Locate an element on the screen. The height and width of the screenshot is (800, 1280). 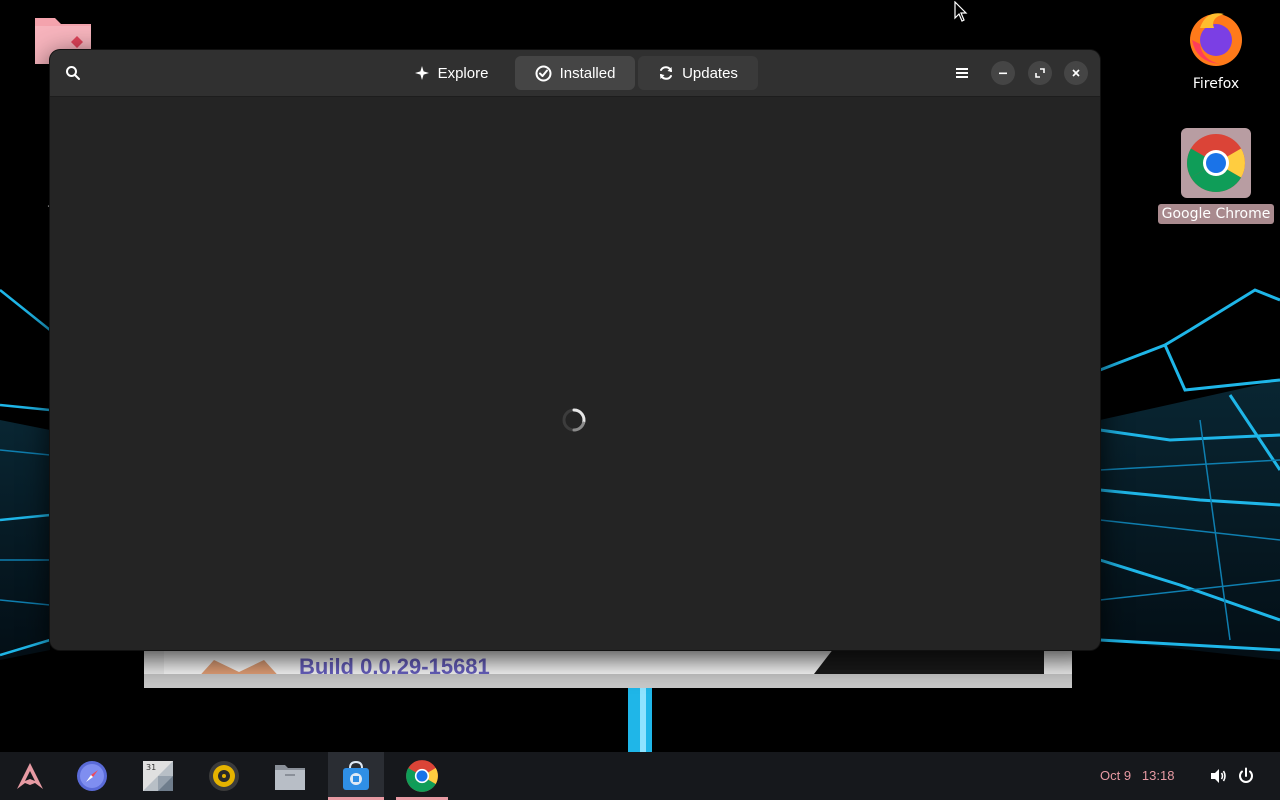
tab-updates: Updates is located at coordinates (698, 73).